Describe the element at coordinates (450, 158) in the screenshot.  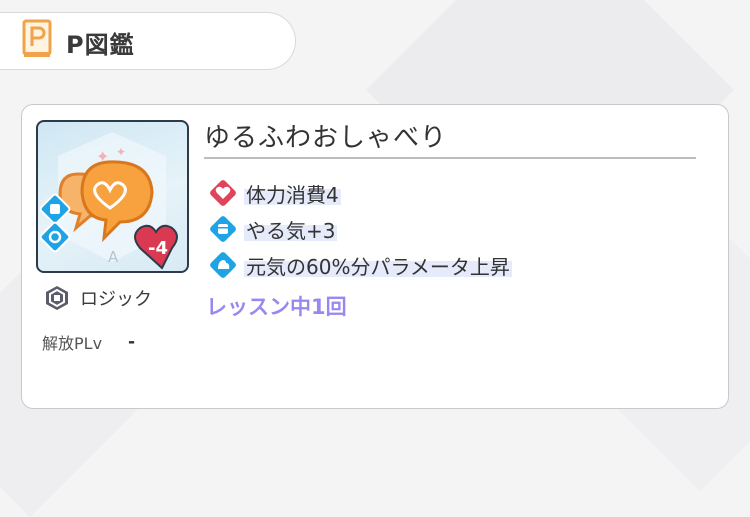
I see `title-divider` at that location.